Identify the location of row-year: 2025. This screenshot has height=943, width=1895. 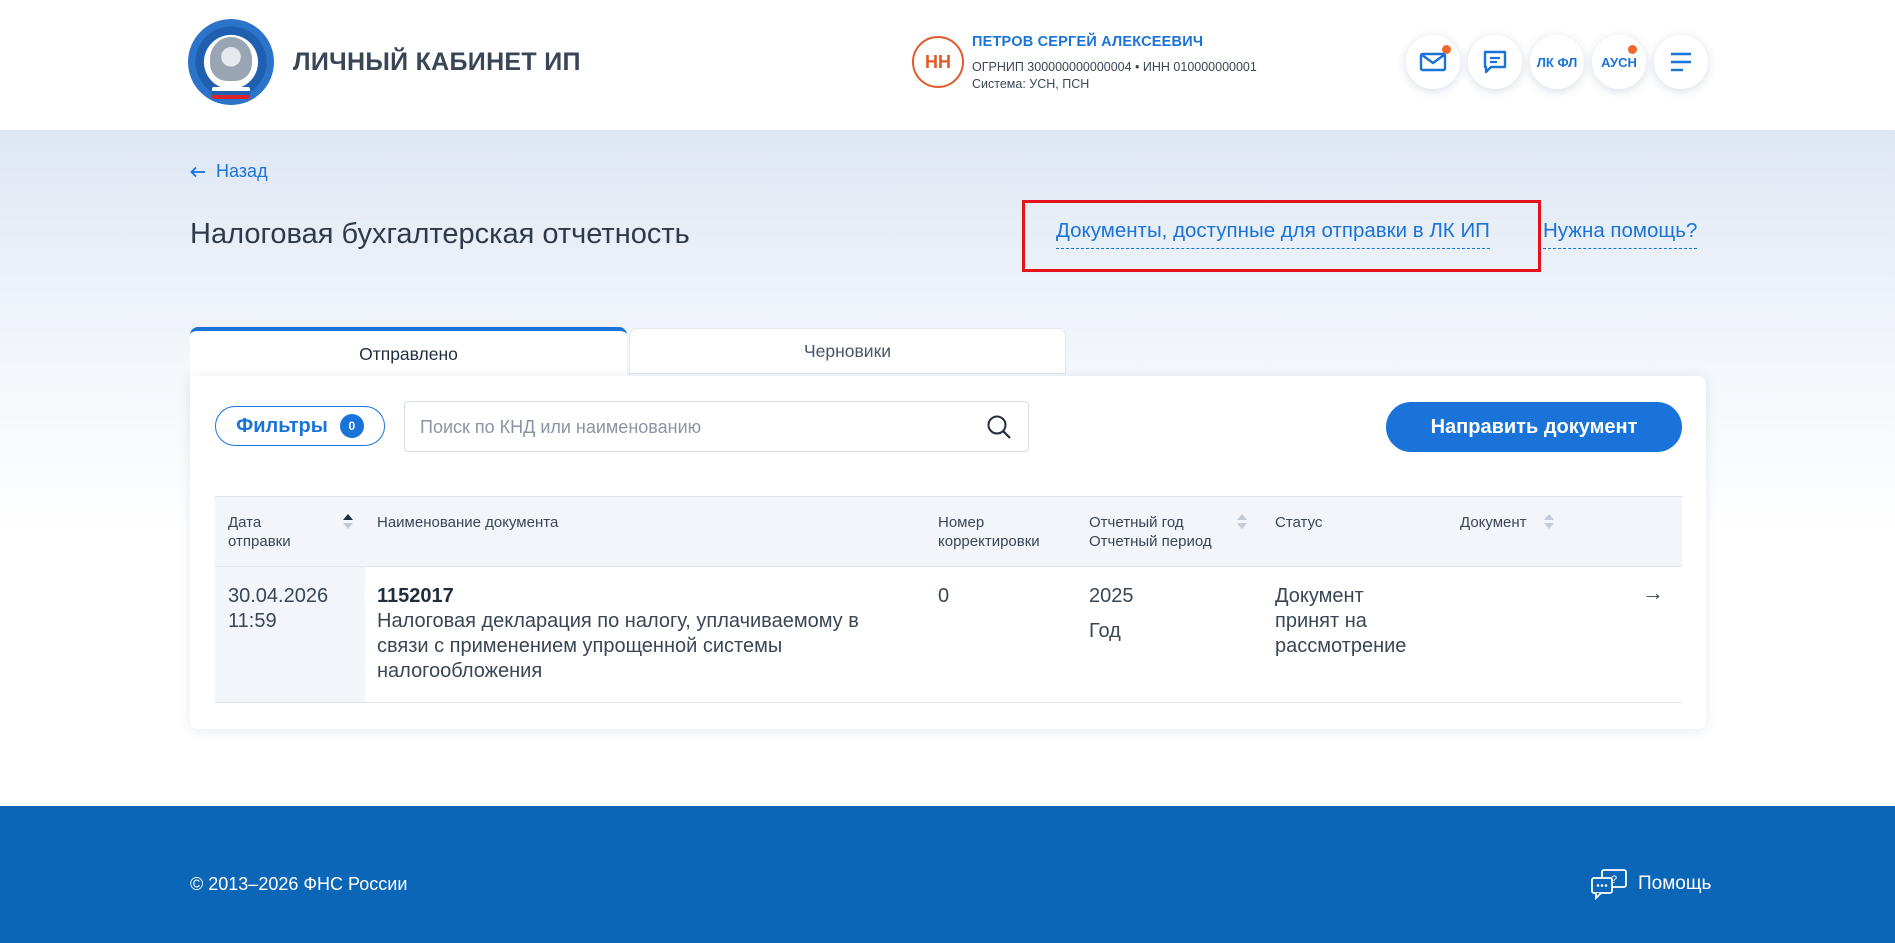
(1111, 596).